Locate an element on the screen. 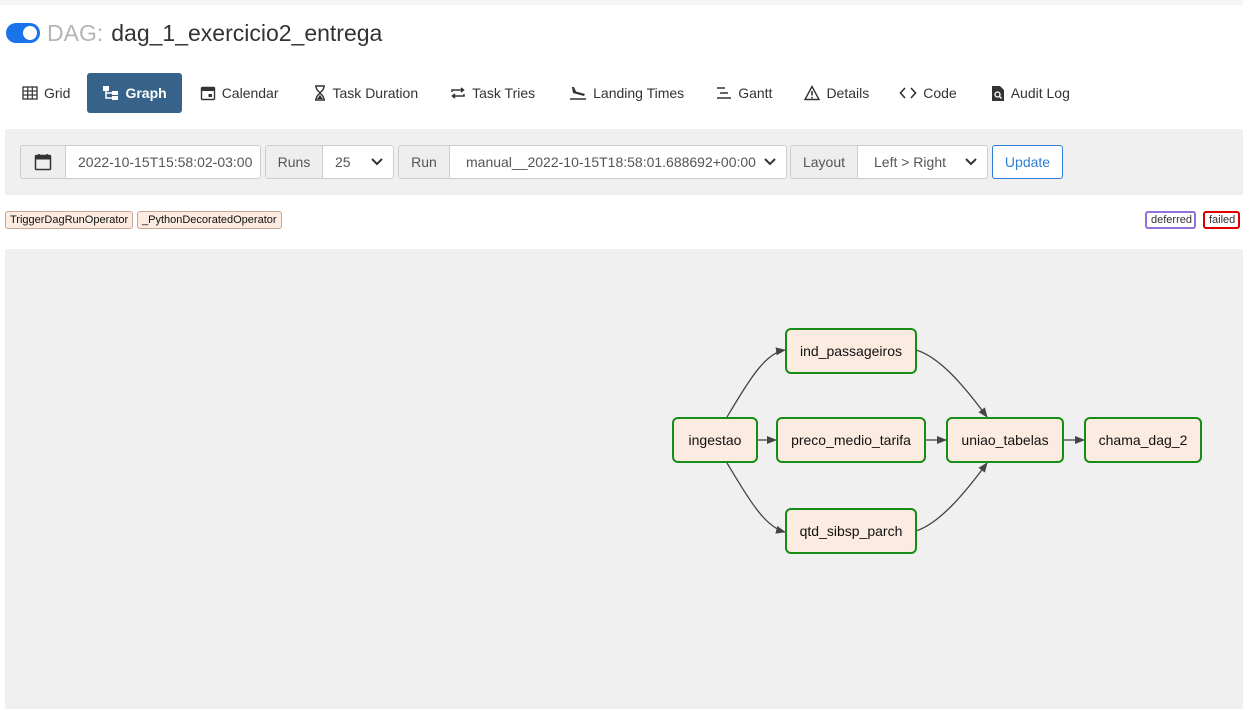  page-header: DAG: dag_1_exercicio2_entrega is located at coordinates (194, 33).